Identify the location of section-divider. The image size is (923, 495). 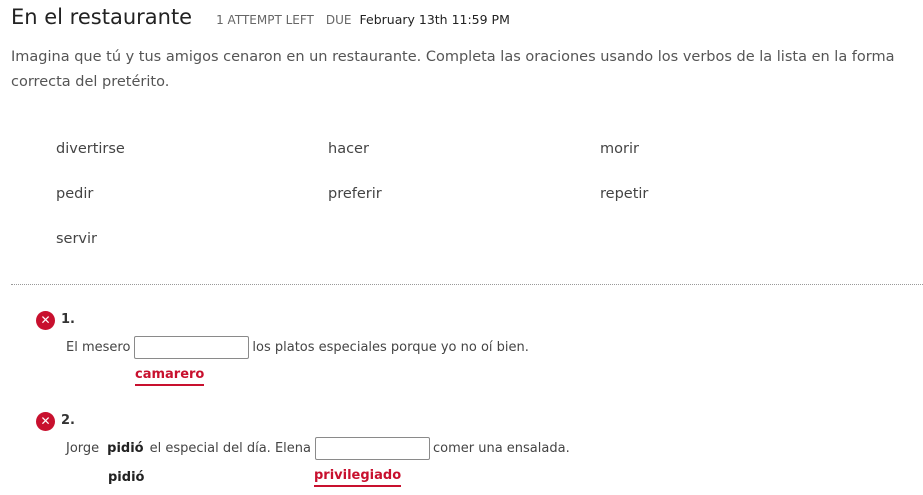
(467, 284).